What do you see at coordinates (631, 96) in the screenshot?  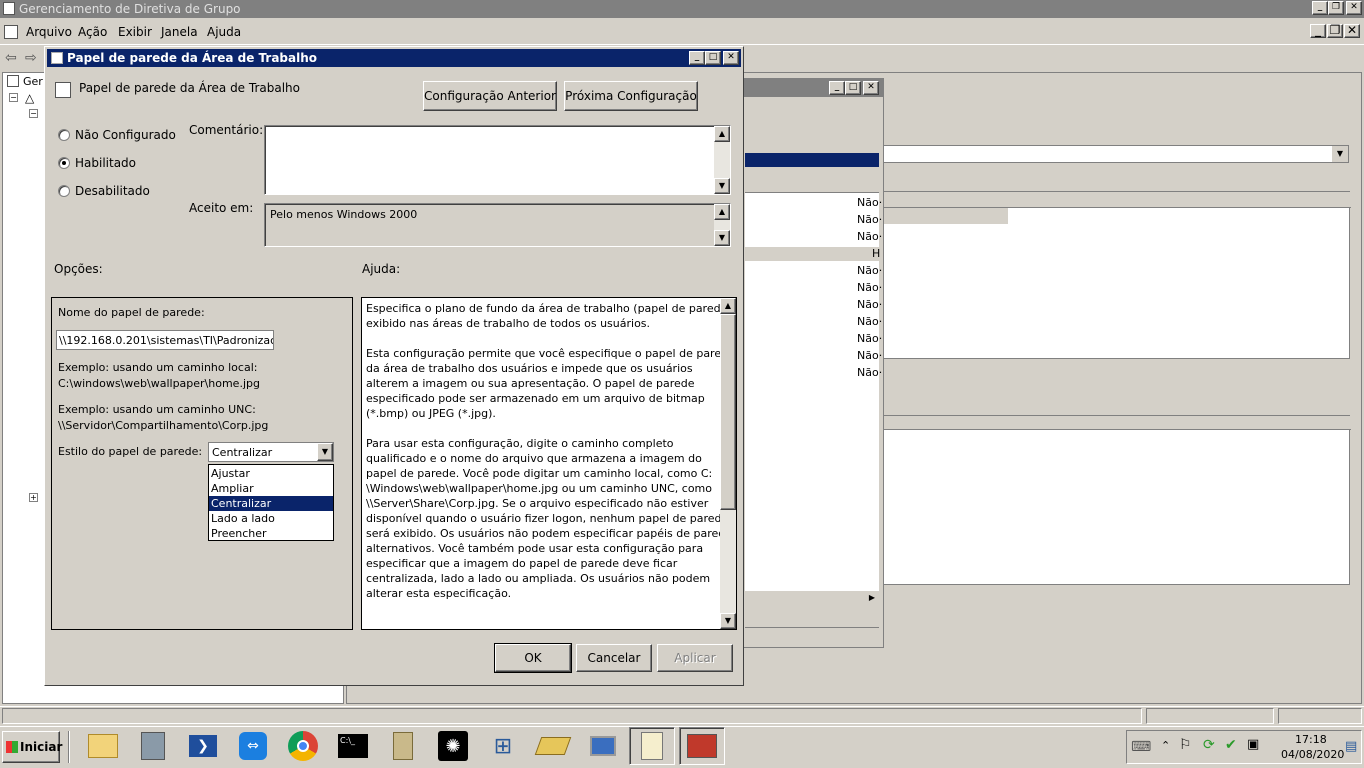 I see `next-setting-button: Próxima Configuração` at bounding box center [631, 96].